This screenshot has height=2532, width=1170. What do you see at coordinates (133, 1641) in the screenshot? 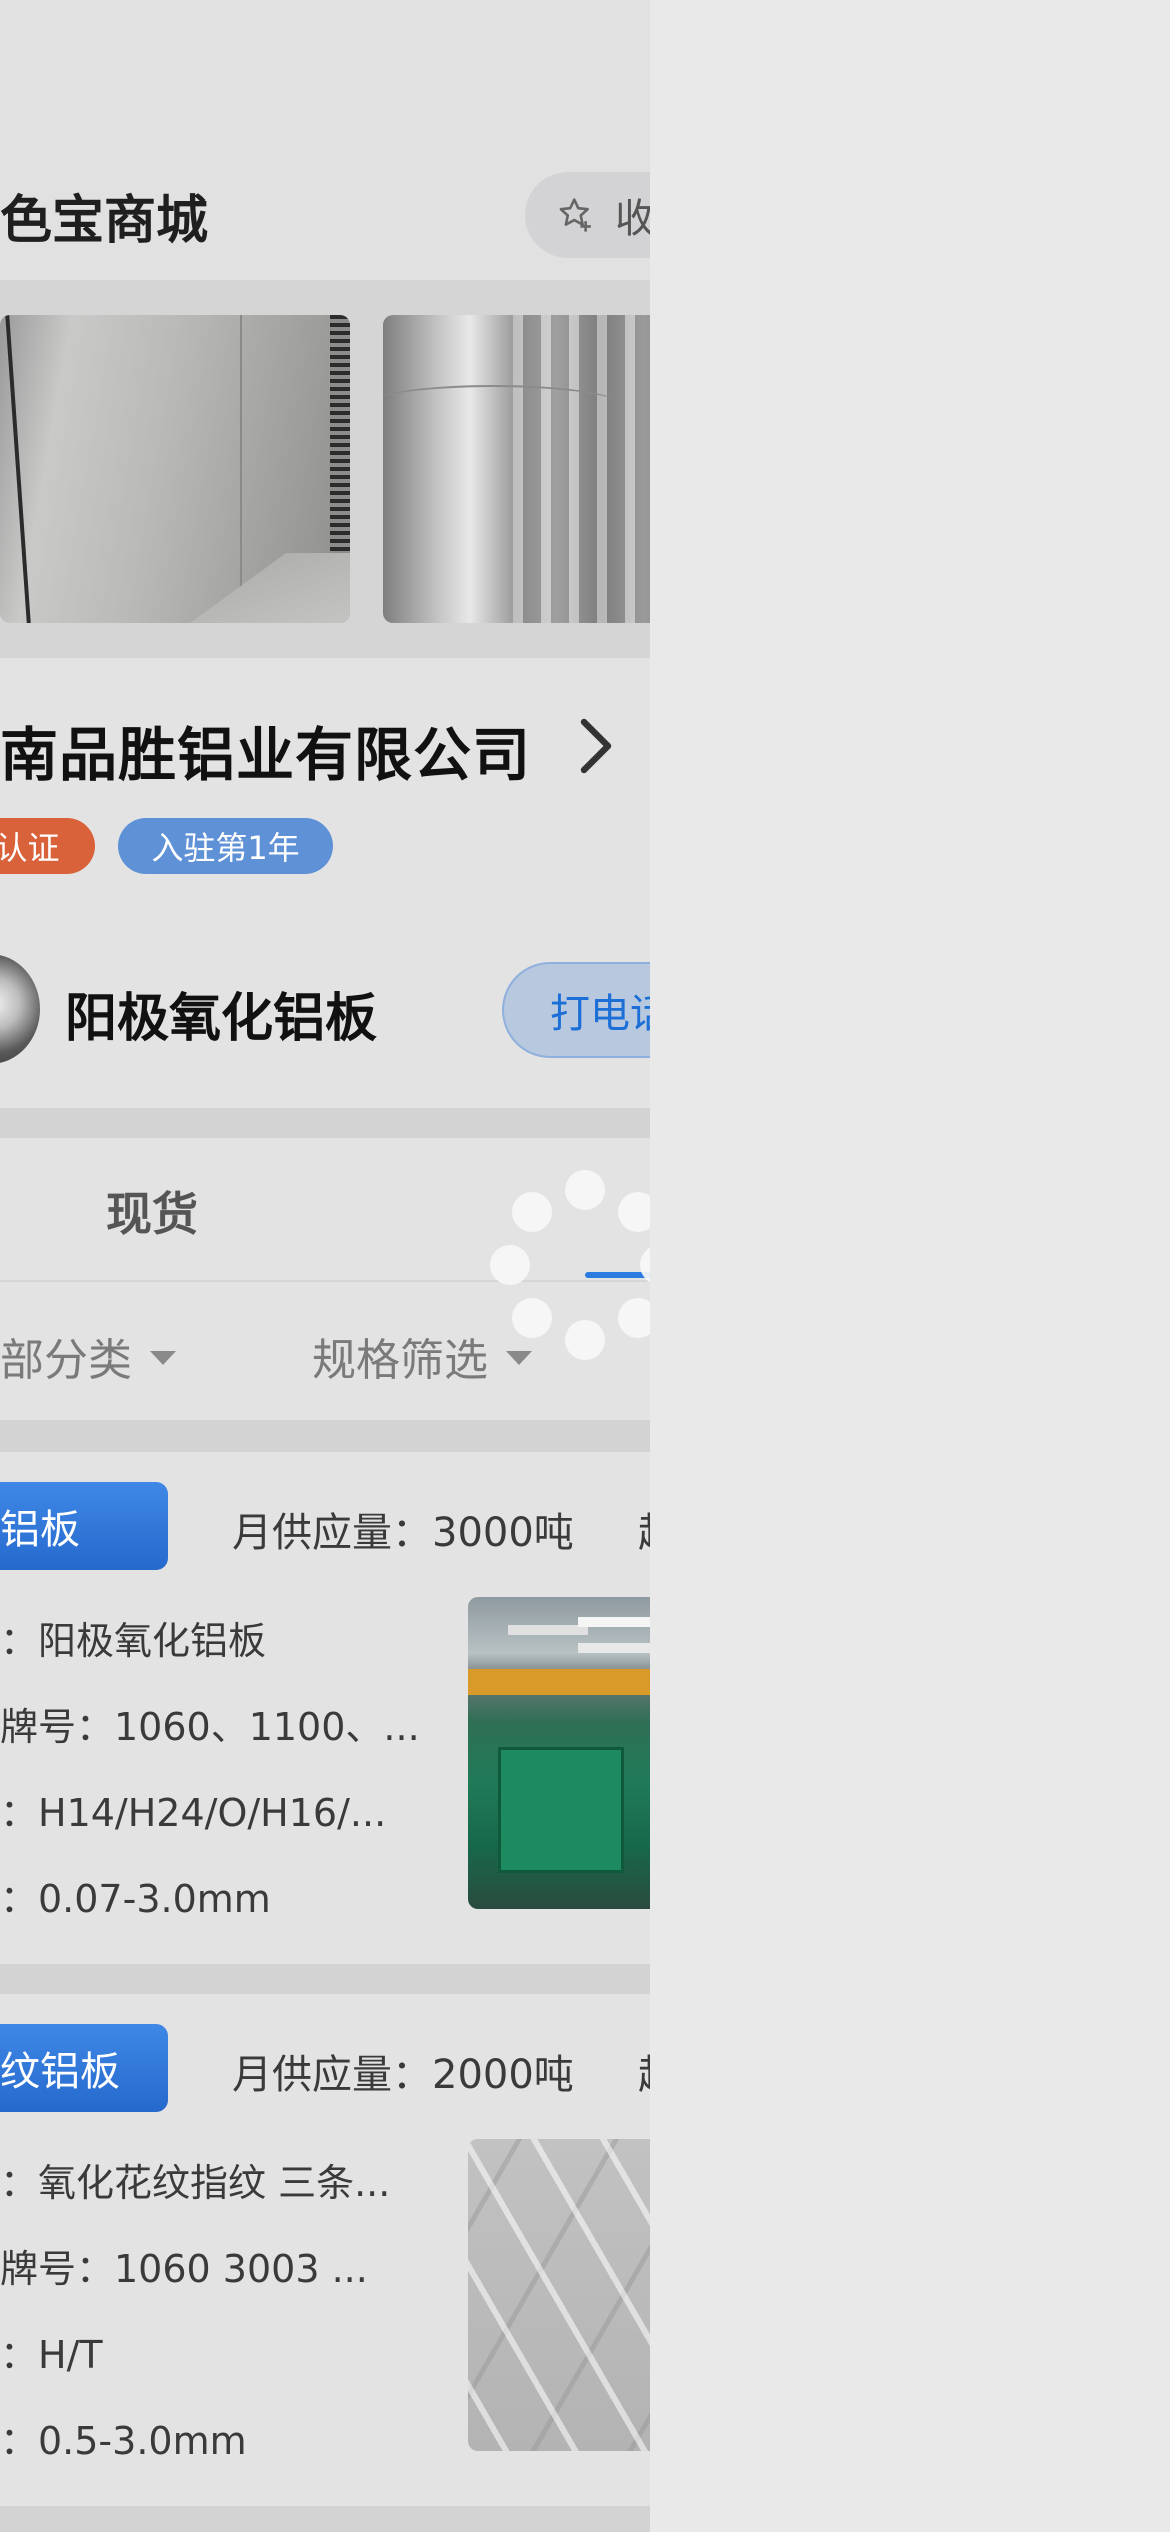
I see `product-name-line: ：阳极氧化铝板` at bounding box center [133, 1641].